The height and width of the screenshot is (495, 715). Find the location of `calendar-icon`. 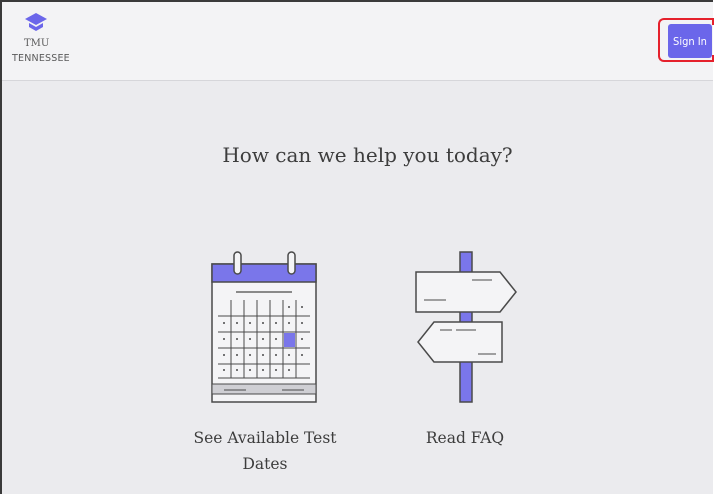

calendar-icon is located at coordinates (264, 327).